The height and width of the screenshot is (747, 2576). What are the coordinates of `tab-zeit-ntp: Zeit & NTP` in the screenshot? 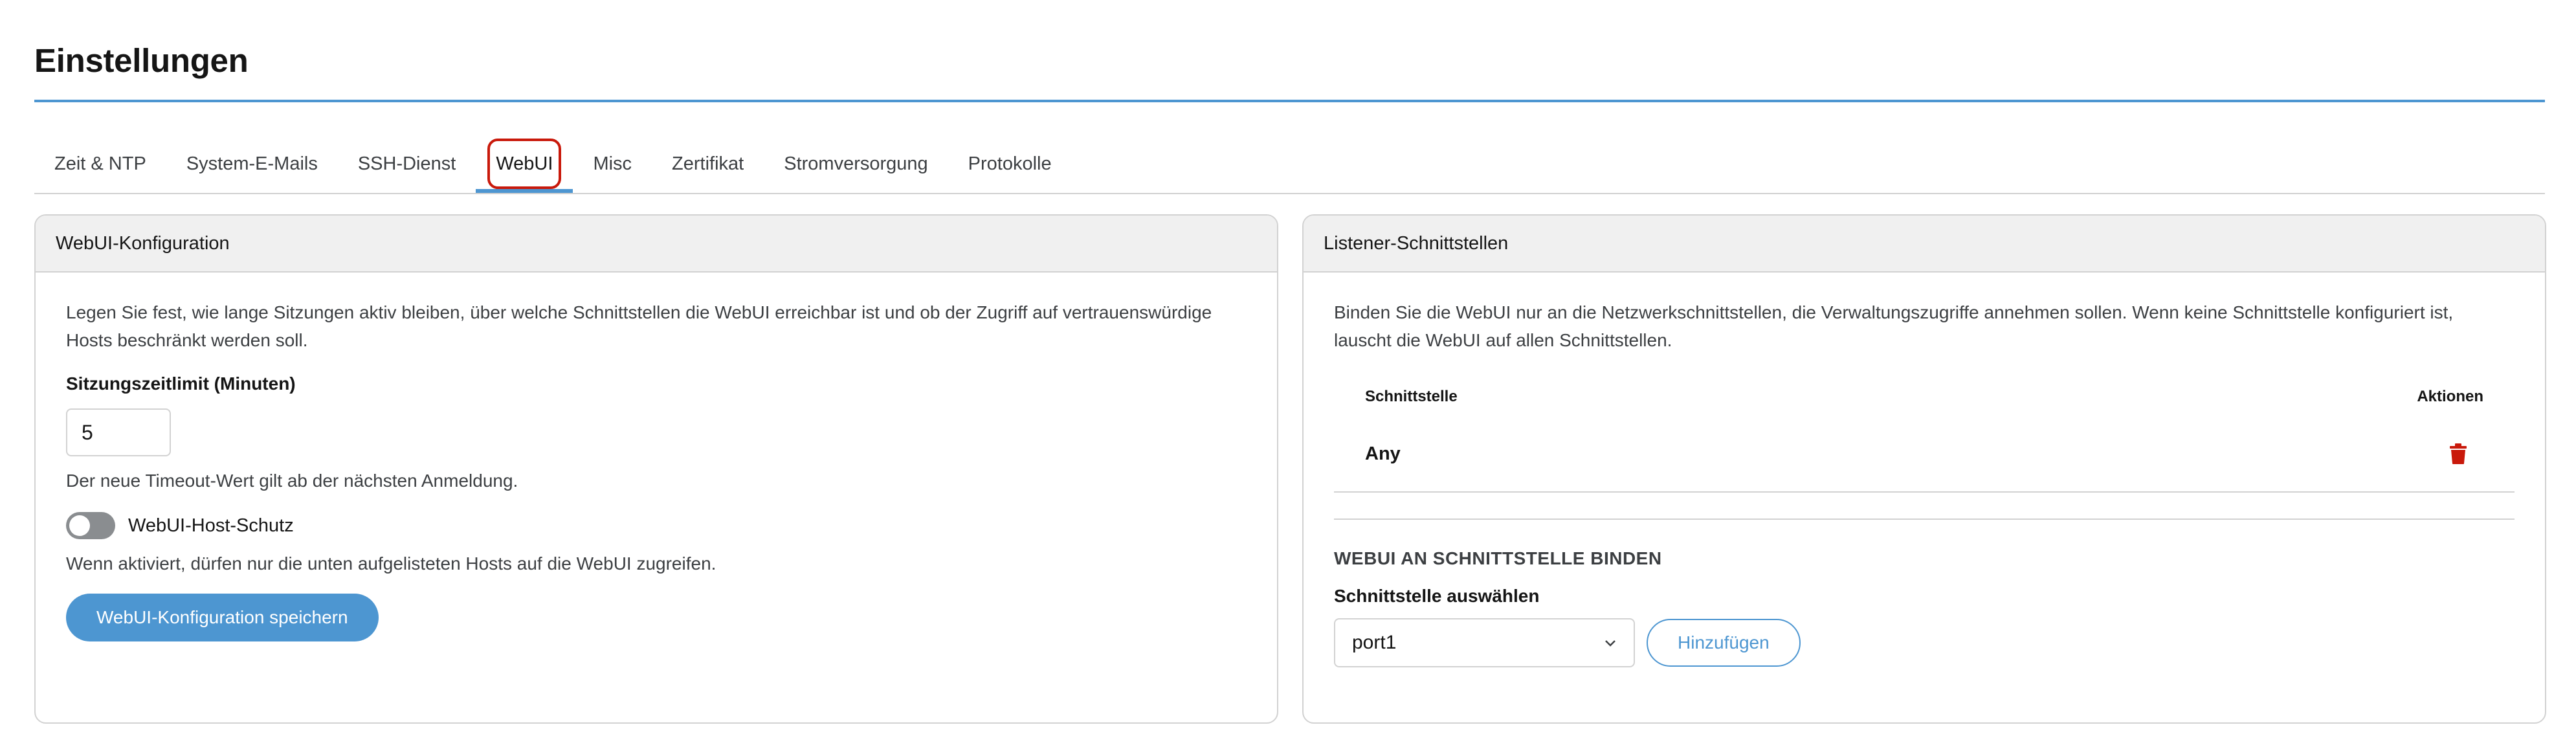 It's located at (100, 164).